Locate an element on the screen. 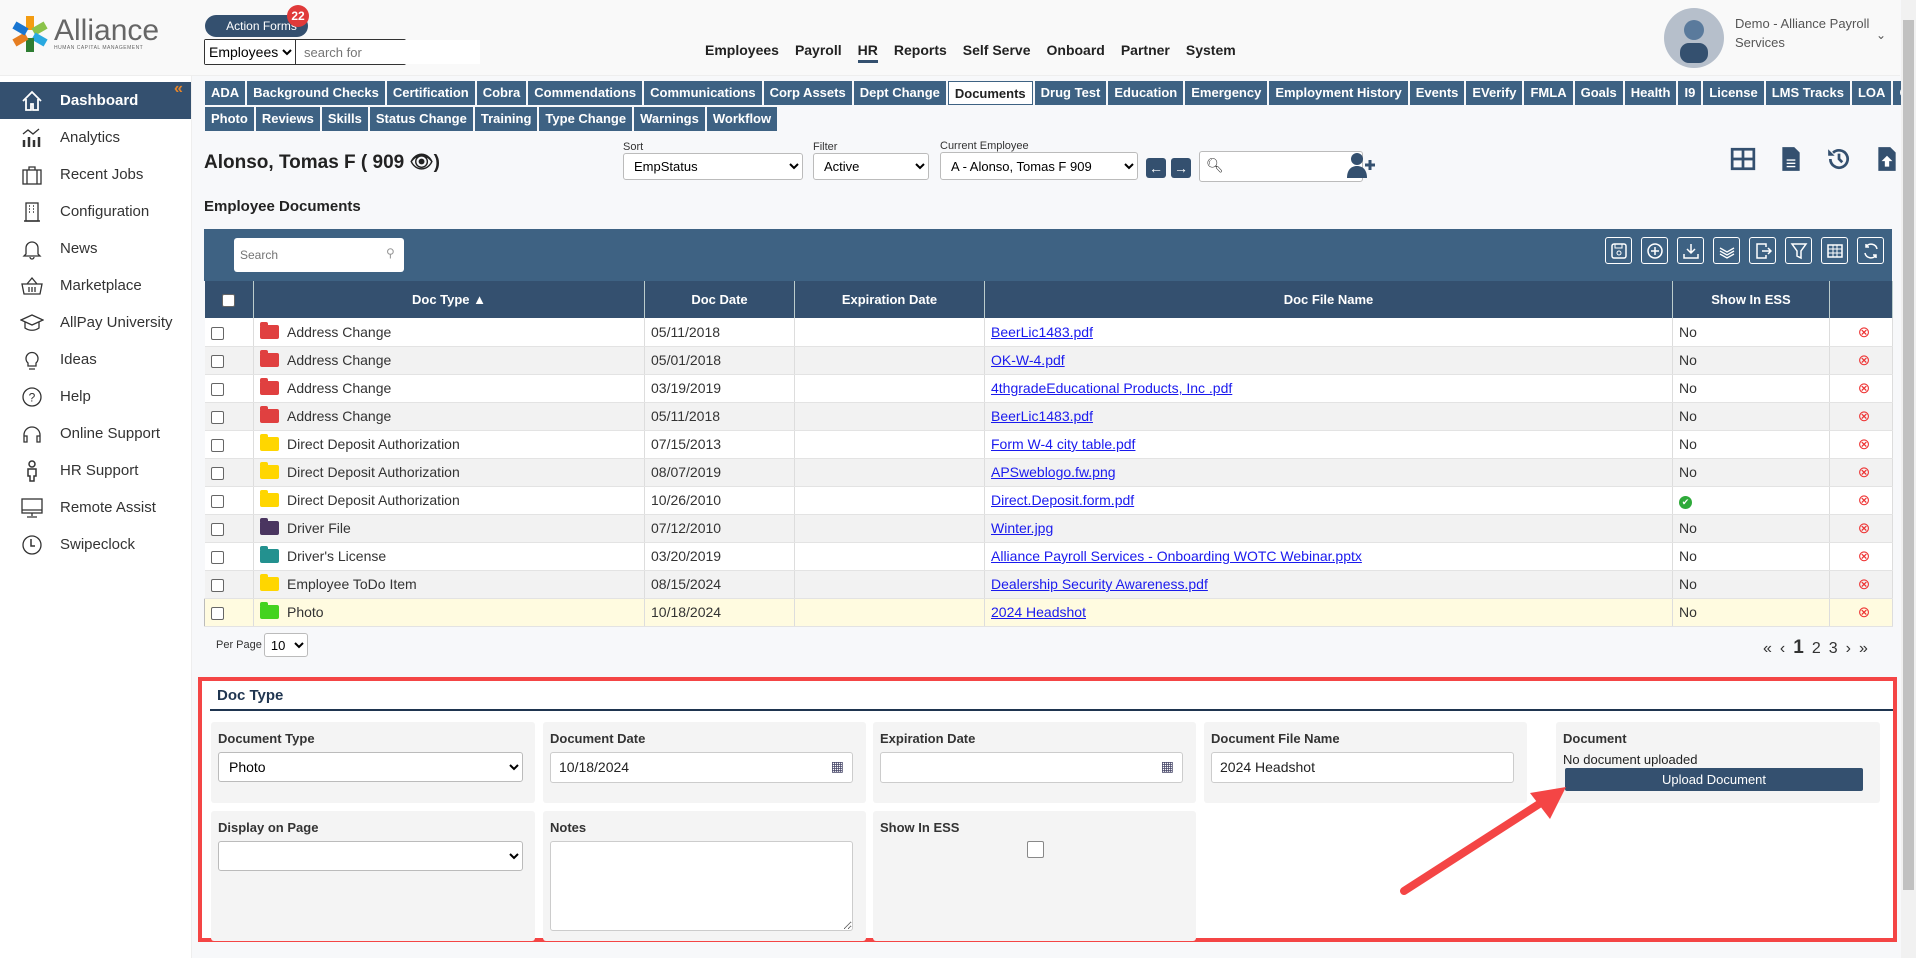 Image resolution: width=1916 pixels, height=958 pixels. collapse-sidebar-icon: « is located at coordinates (178, 89).